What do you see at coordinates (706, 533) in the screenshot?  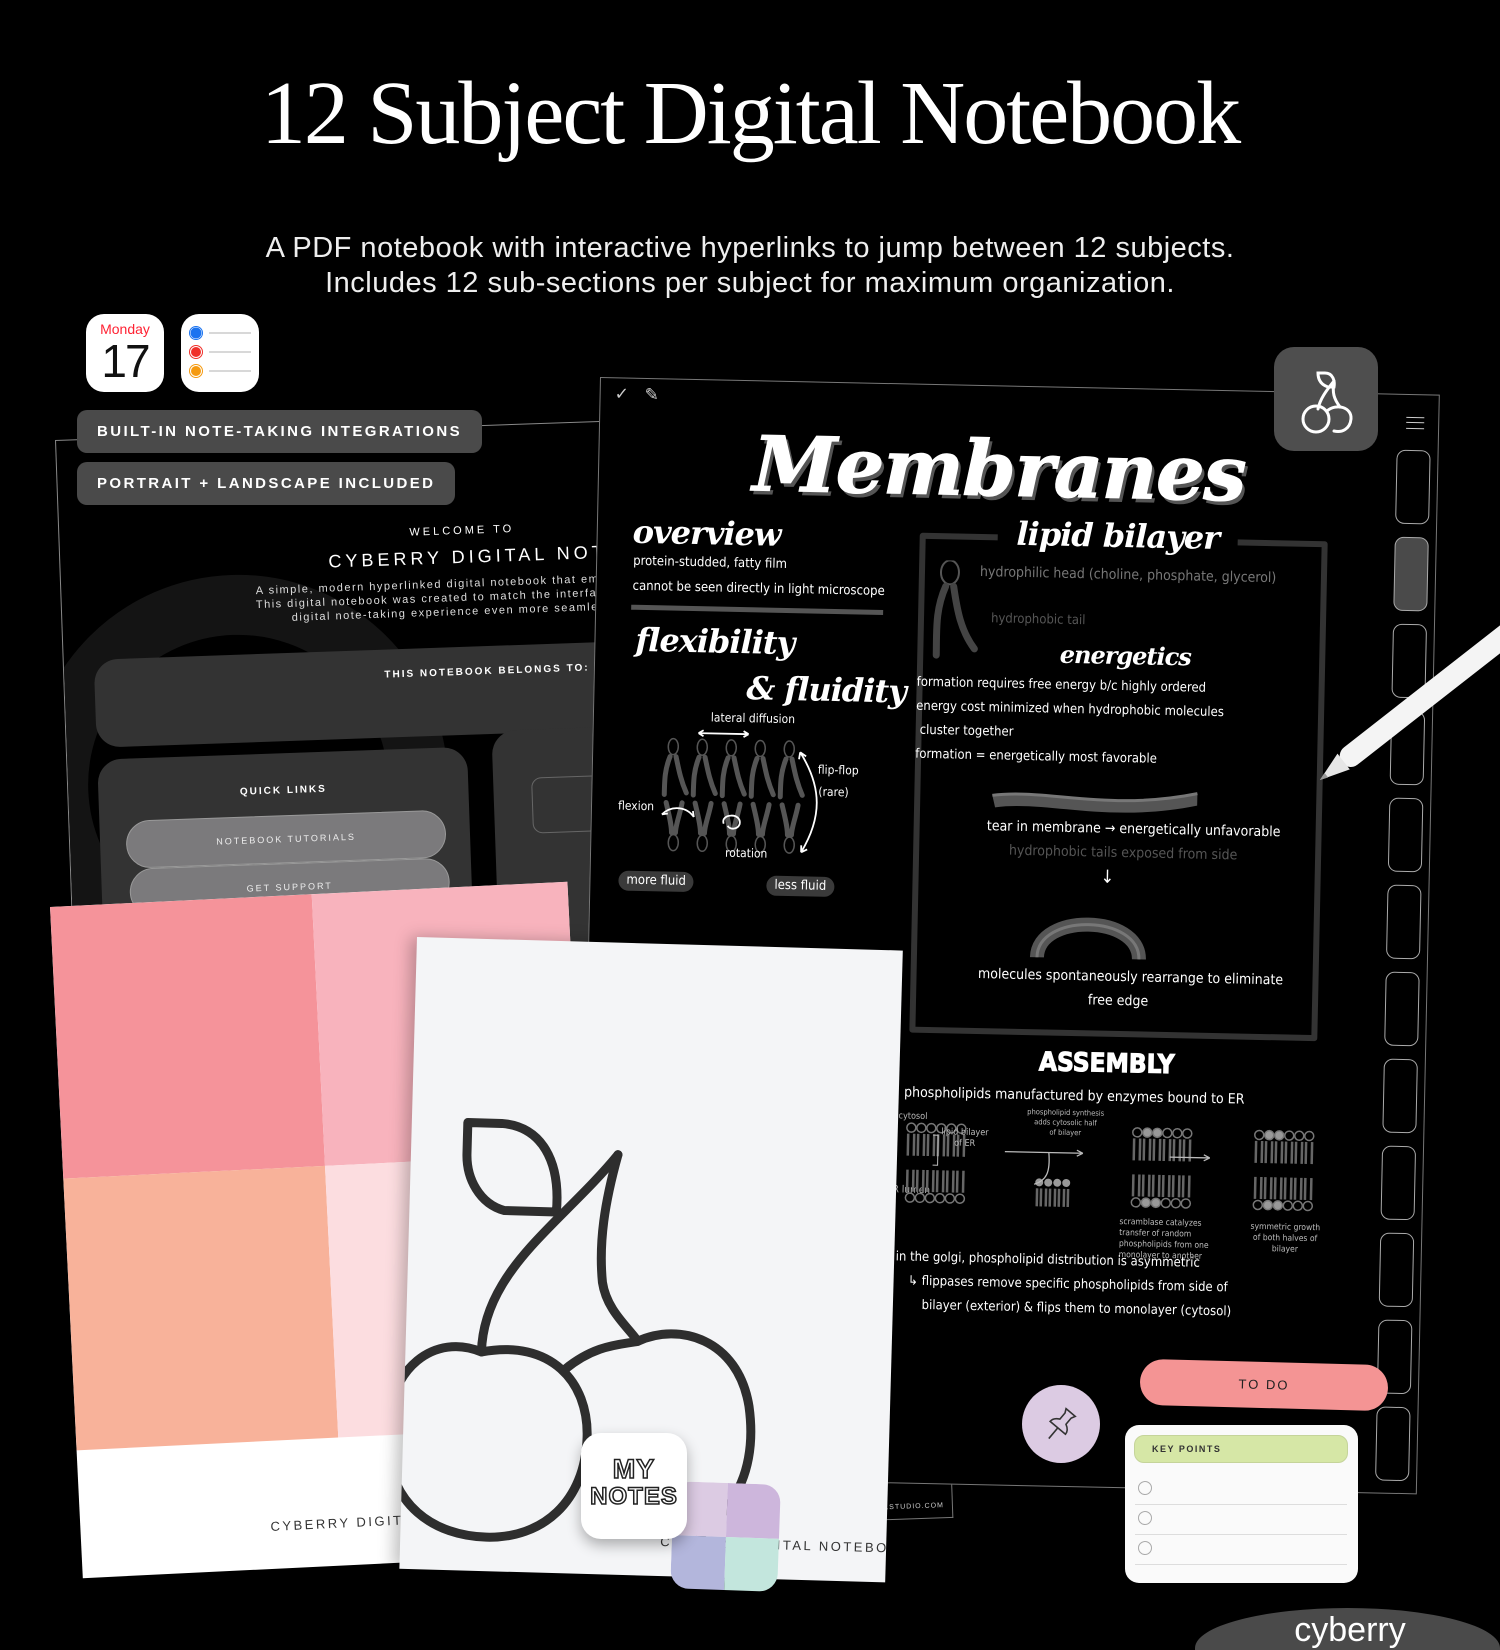 I see `overview-heading: overview` at bounding box center [706, 533].